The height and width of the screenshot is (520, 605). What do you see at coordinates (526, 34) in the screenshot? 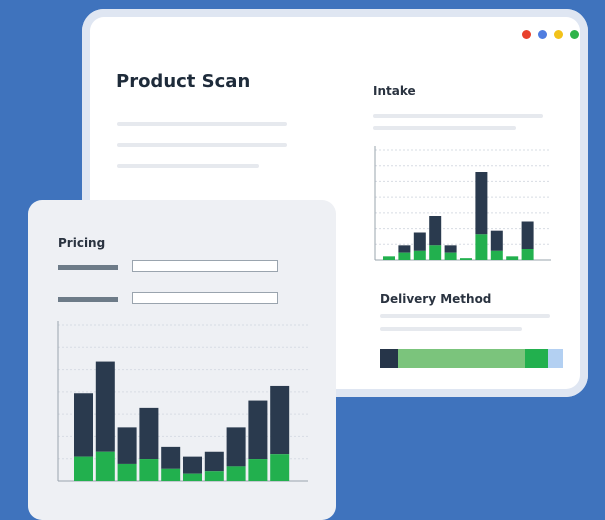
I see `red-dot-icon` at bounding box center [526, 34].